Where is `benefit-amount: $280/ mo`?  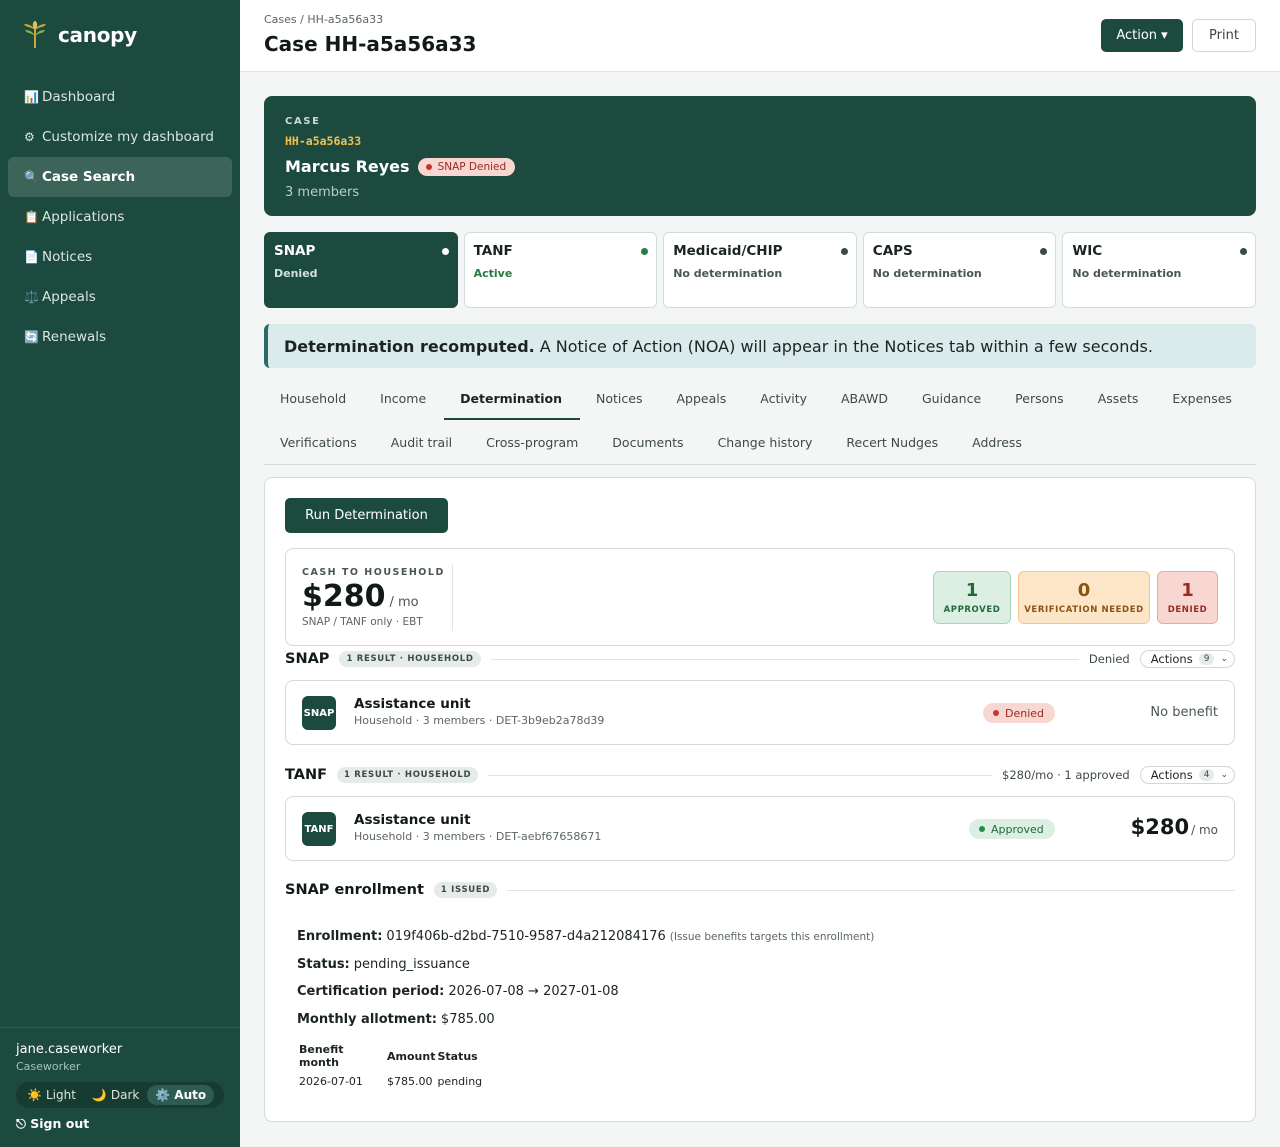 benefit-amount: $280/ mo is located at coordinates (1174, 827).